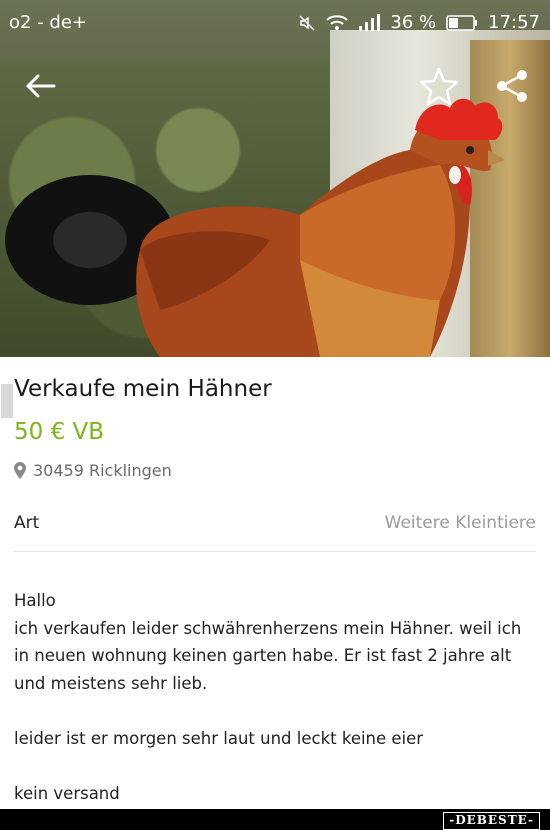 This screenshot has width=550, height=830. What do you see at coordinates (7, 401) in the screenshot?
I see `side-tag` at bounding box center [7, 401].